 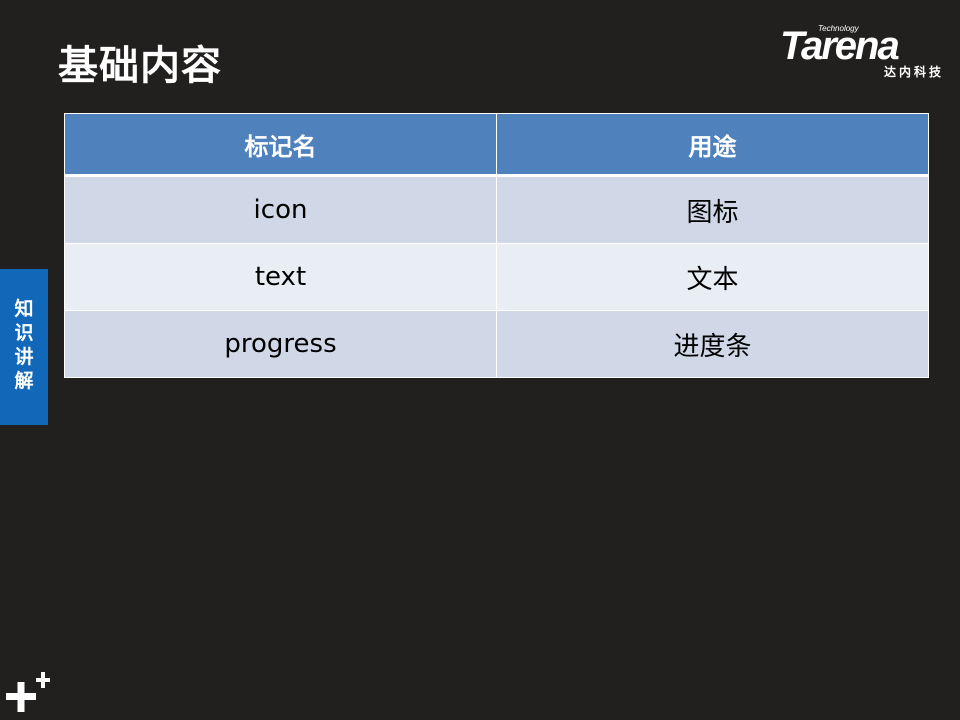 What do you see at coordinates (913, 72) in the screenshot?
I see `logo-chinese-name: 达内科技` at bounding box center [913, 72].